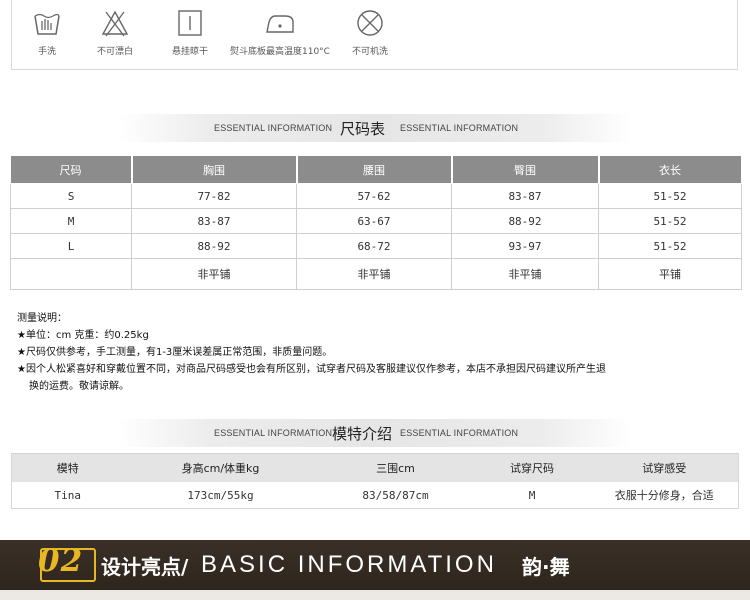  I want to click on size-header-hip: 臀围, so click(525, 169).